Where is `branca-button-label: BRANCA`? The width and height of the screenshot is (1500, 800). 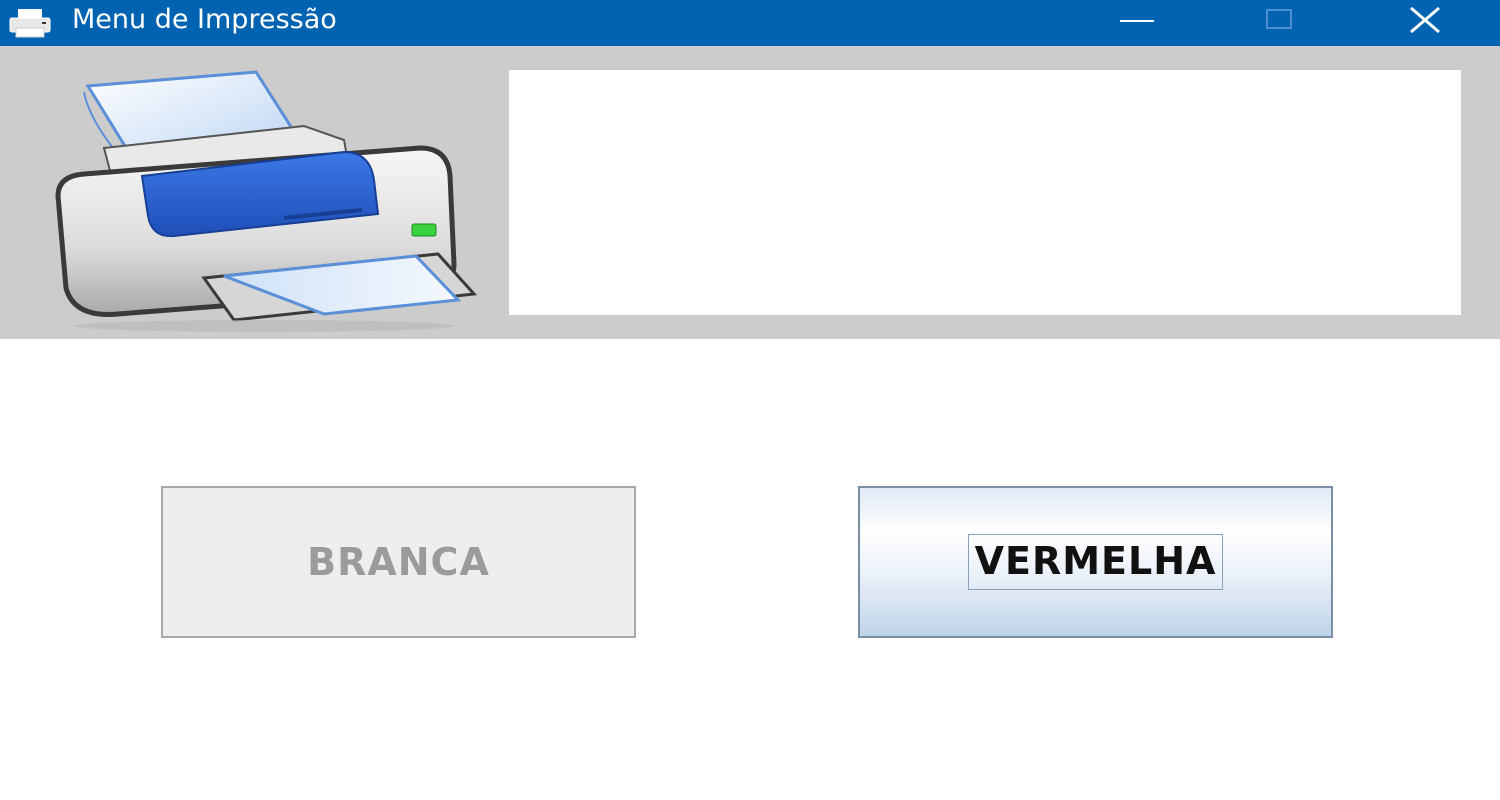
branca-button-label: BRANCA is located at coordinates (398, 562).